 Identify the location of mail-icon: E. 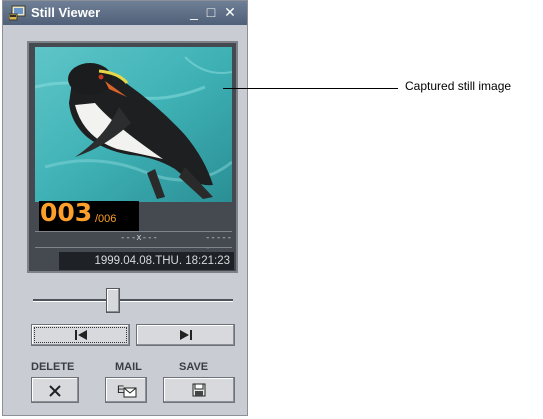
(127, 391).